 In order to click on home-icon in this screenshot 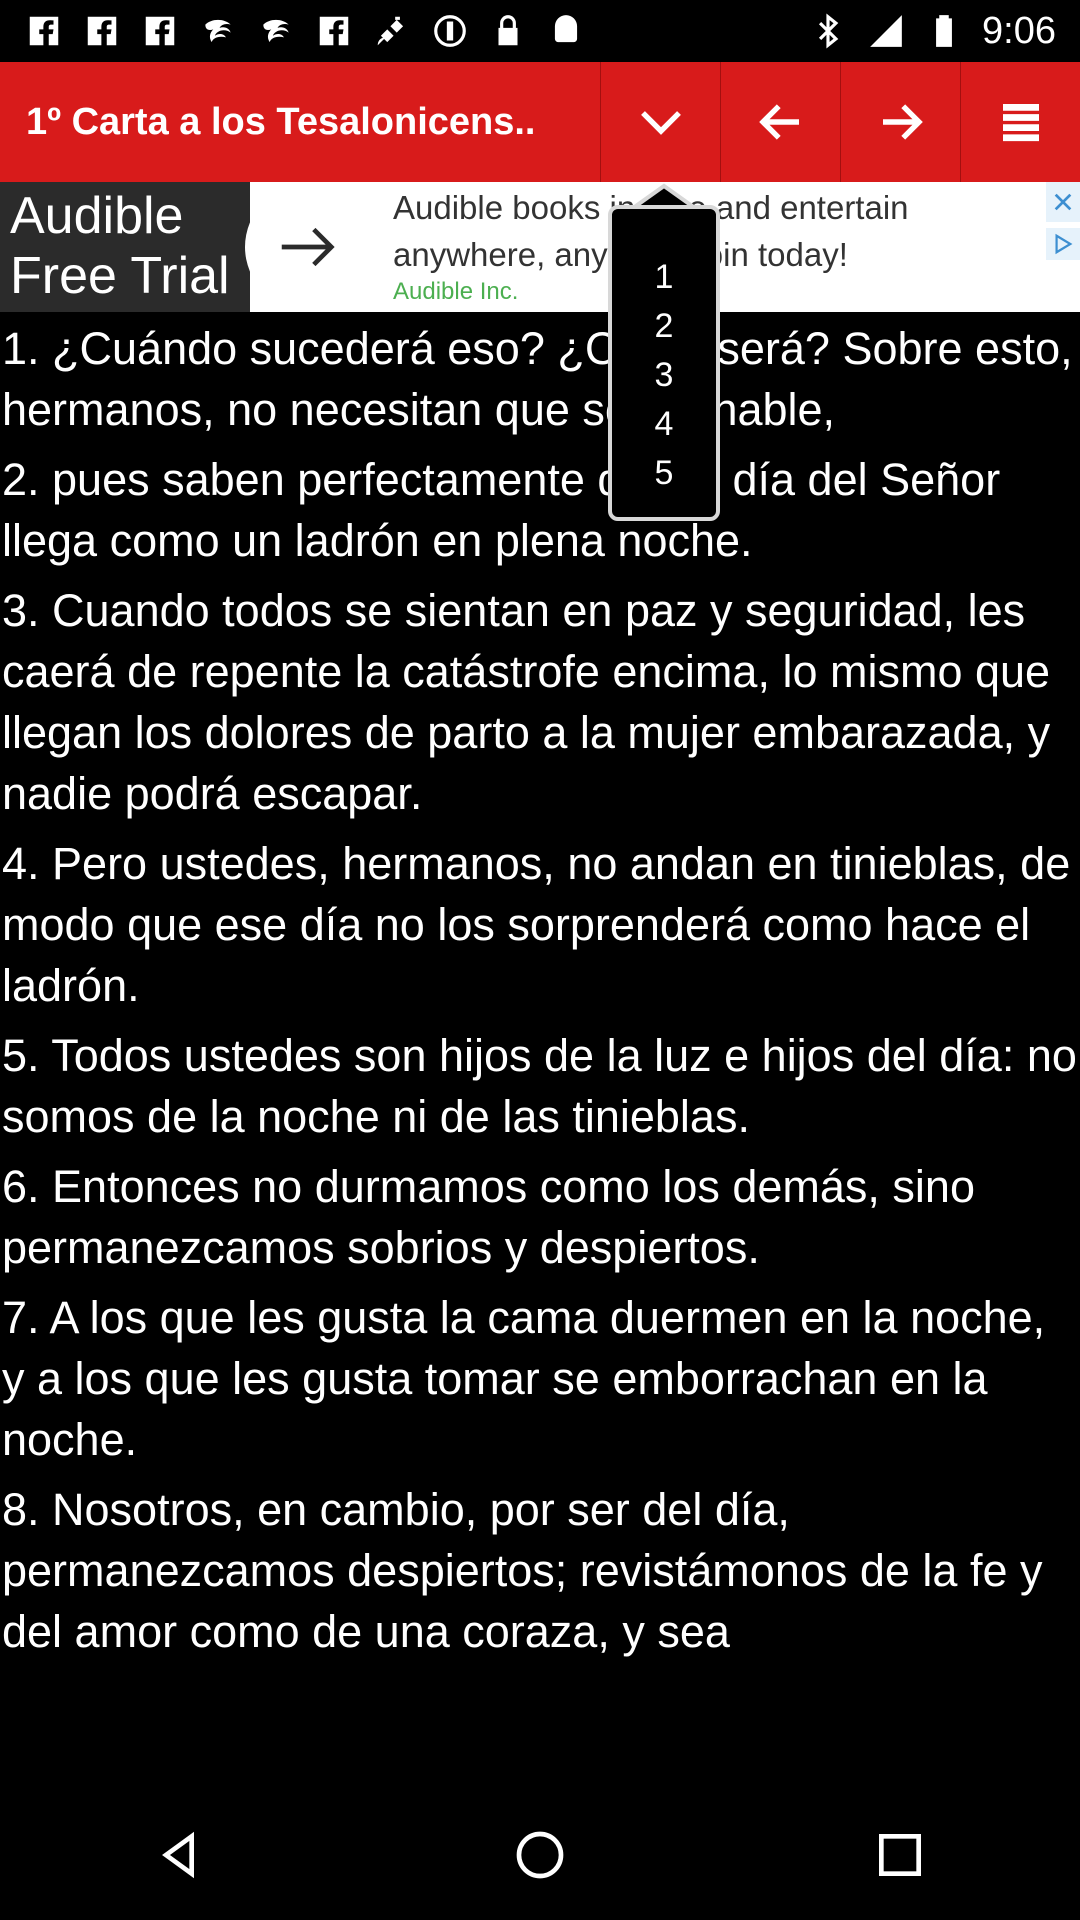, I will do `click(540, 1855)`.